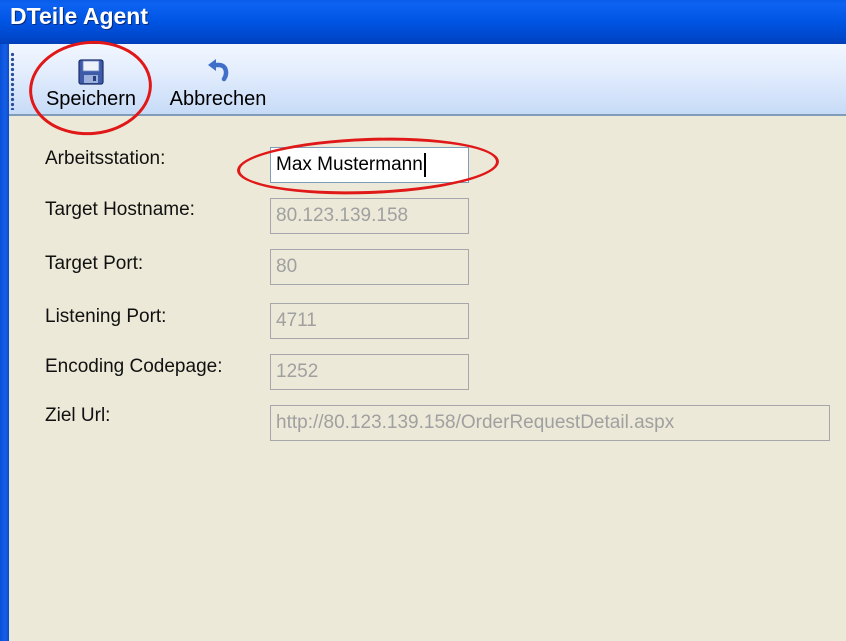 The image size is (846, 641). I want to click on target-port-input: 80, so click(369, 267).